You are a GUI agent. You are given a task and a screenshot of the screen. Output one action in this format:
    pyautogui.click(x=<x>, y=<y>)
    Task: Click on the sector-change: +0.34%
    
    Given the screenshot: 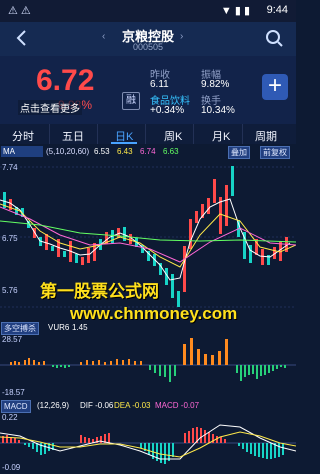 What is the action you would take?
    pyautogui.click(x=167, y=110)
    